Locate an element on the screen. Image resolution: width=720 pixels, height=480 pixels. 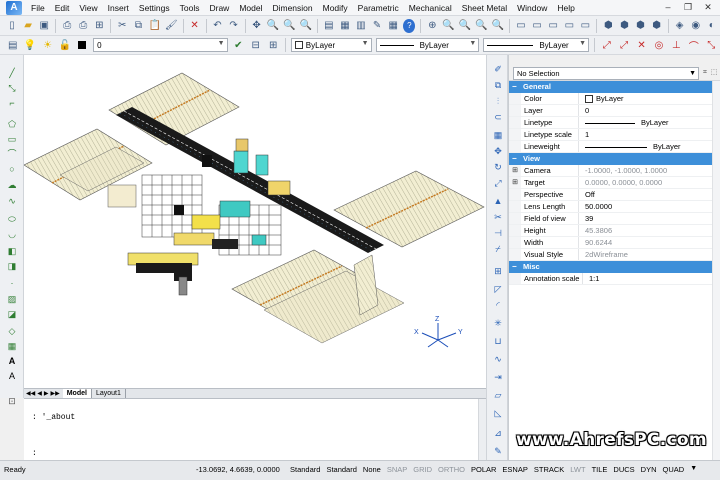
prop-row-visual-style: Visual Style 2dWireframe is located at coordinates (614, 255).